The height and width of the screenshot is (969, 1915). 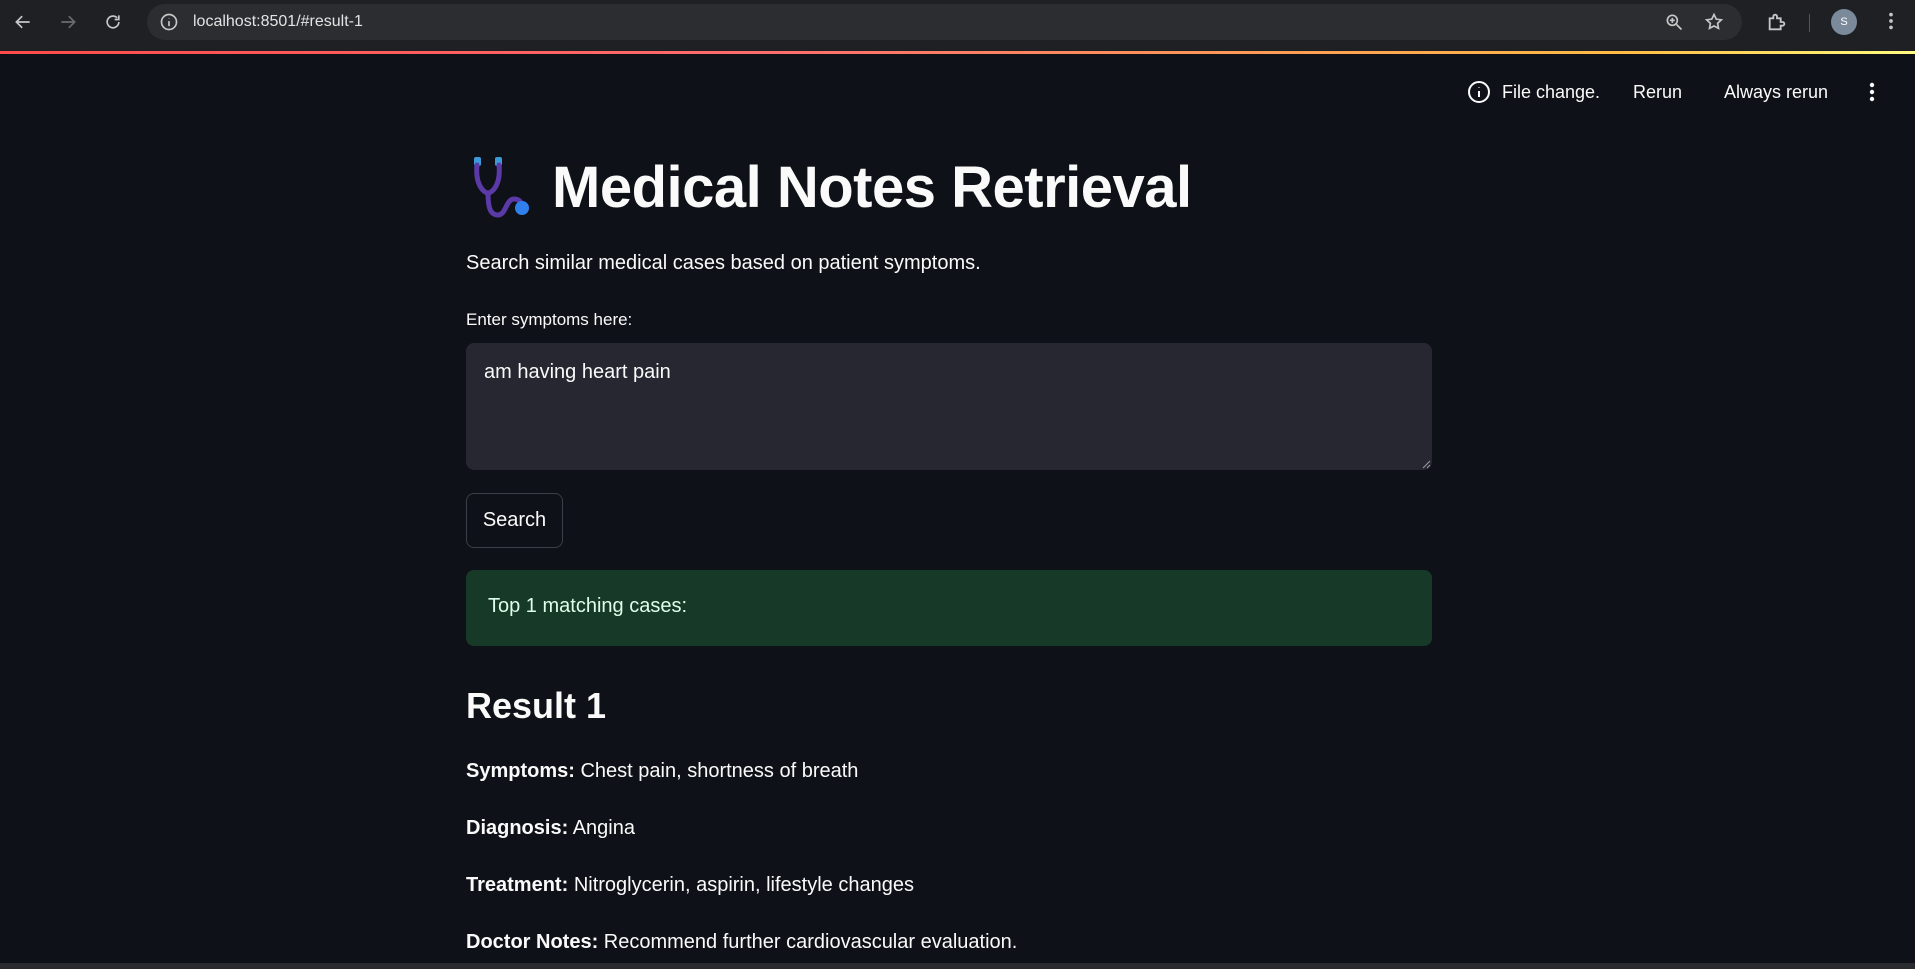 What do you see at coordinates (1776, 92) in the screenshot?
I see `always-rerun-button: Always rerun` at bounding box center [1776, 92].